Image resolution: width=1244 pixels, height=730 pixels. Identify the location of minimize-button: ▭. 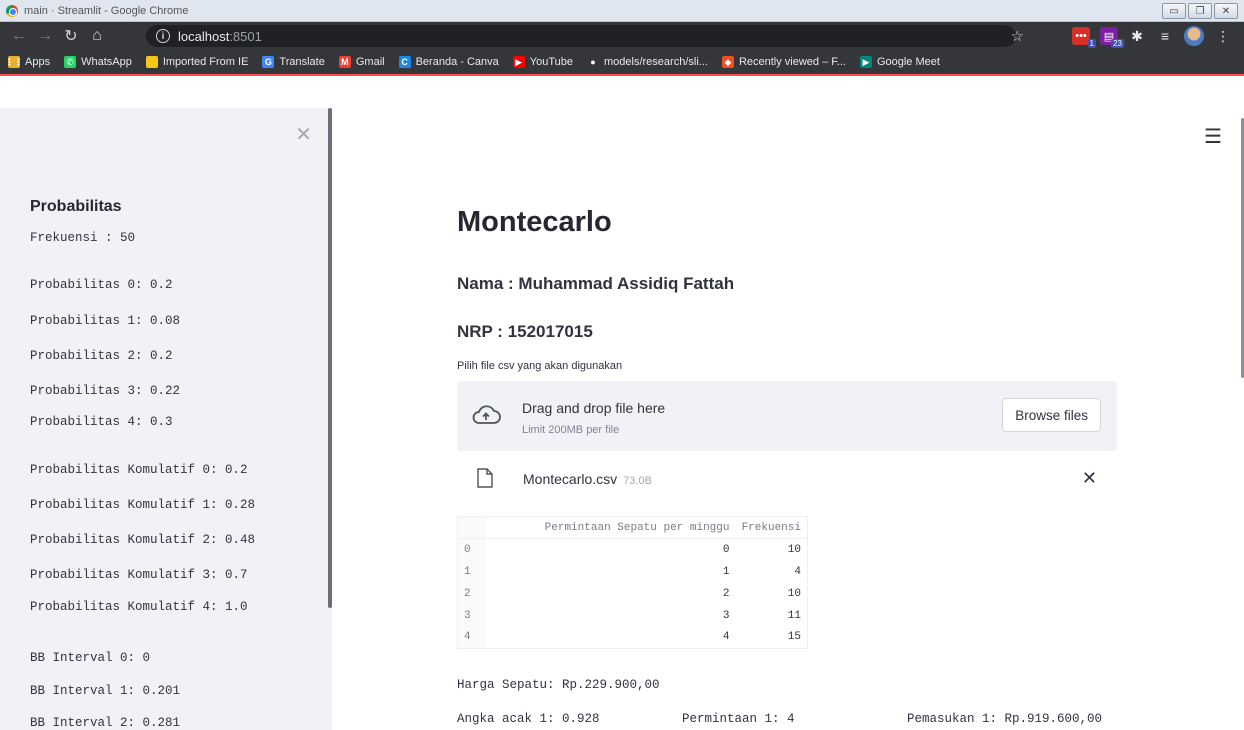
(1174, 11).